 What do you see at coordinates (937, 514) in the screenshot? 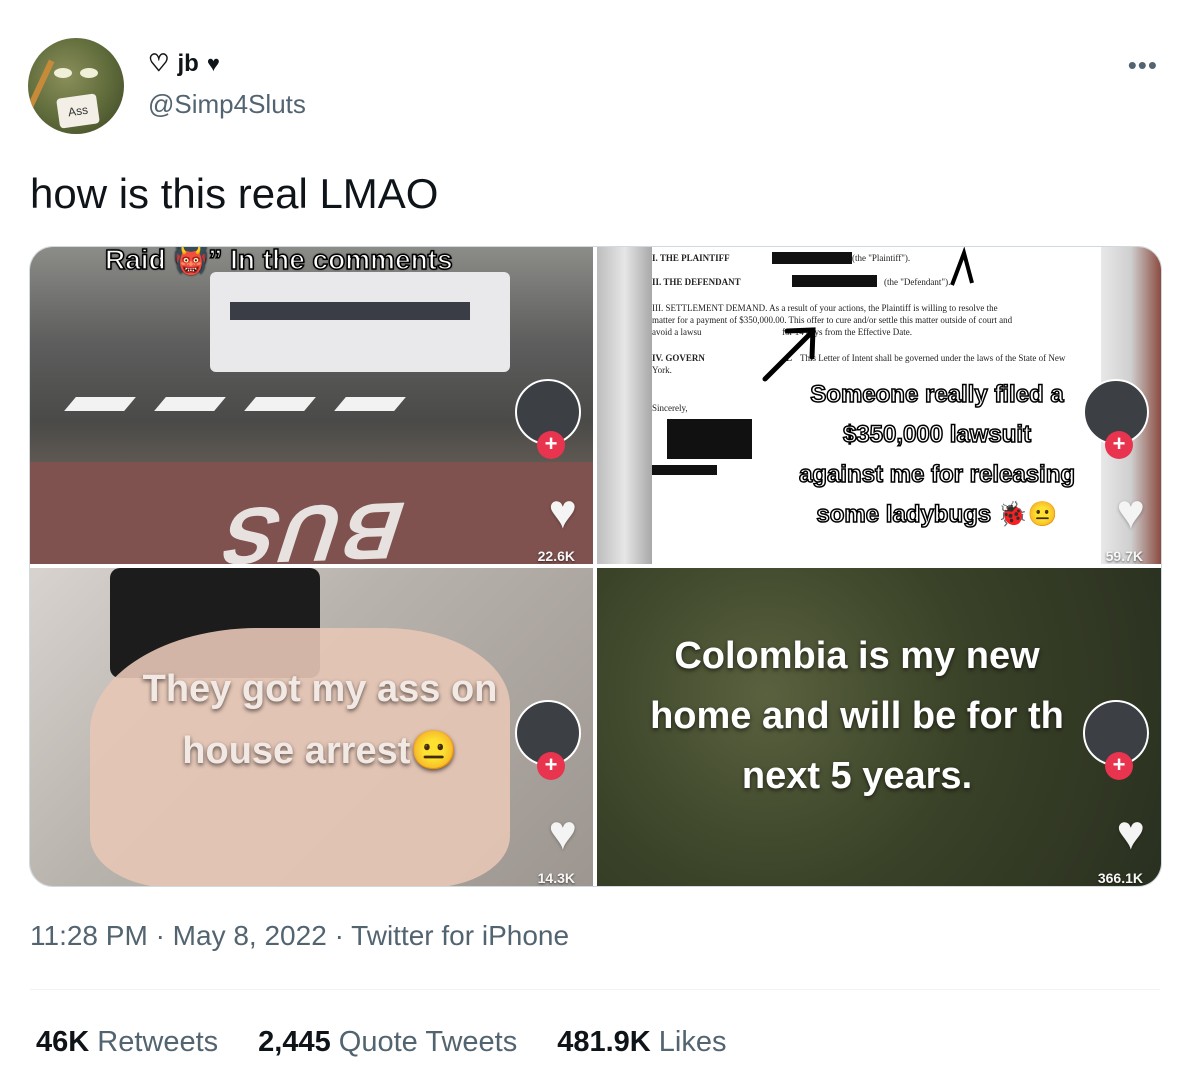
I see `caption-line: some ladybugs 🐞😐` at bounding box center [937, 514].